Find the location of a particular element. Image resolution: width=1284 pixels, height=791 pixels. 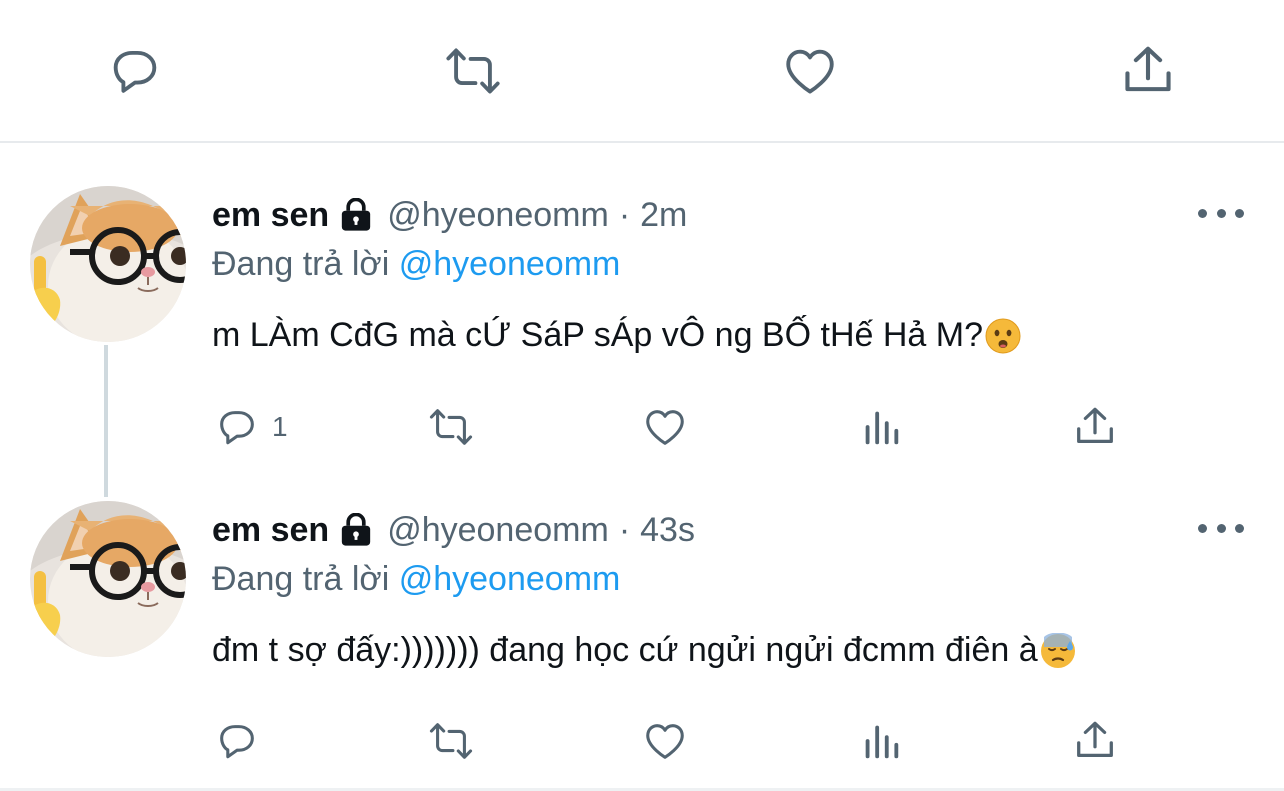

reply-button: 1 is located at coordinates (251, 427).